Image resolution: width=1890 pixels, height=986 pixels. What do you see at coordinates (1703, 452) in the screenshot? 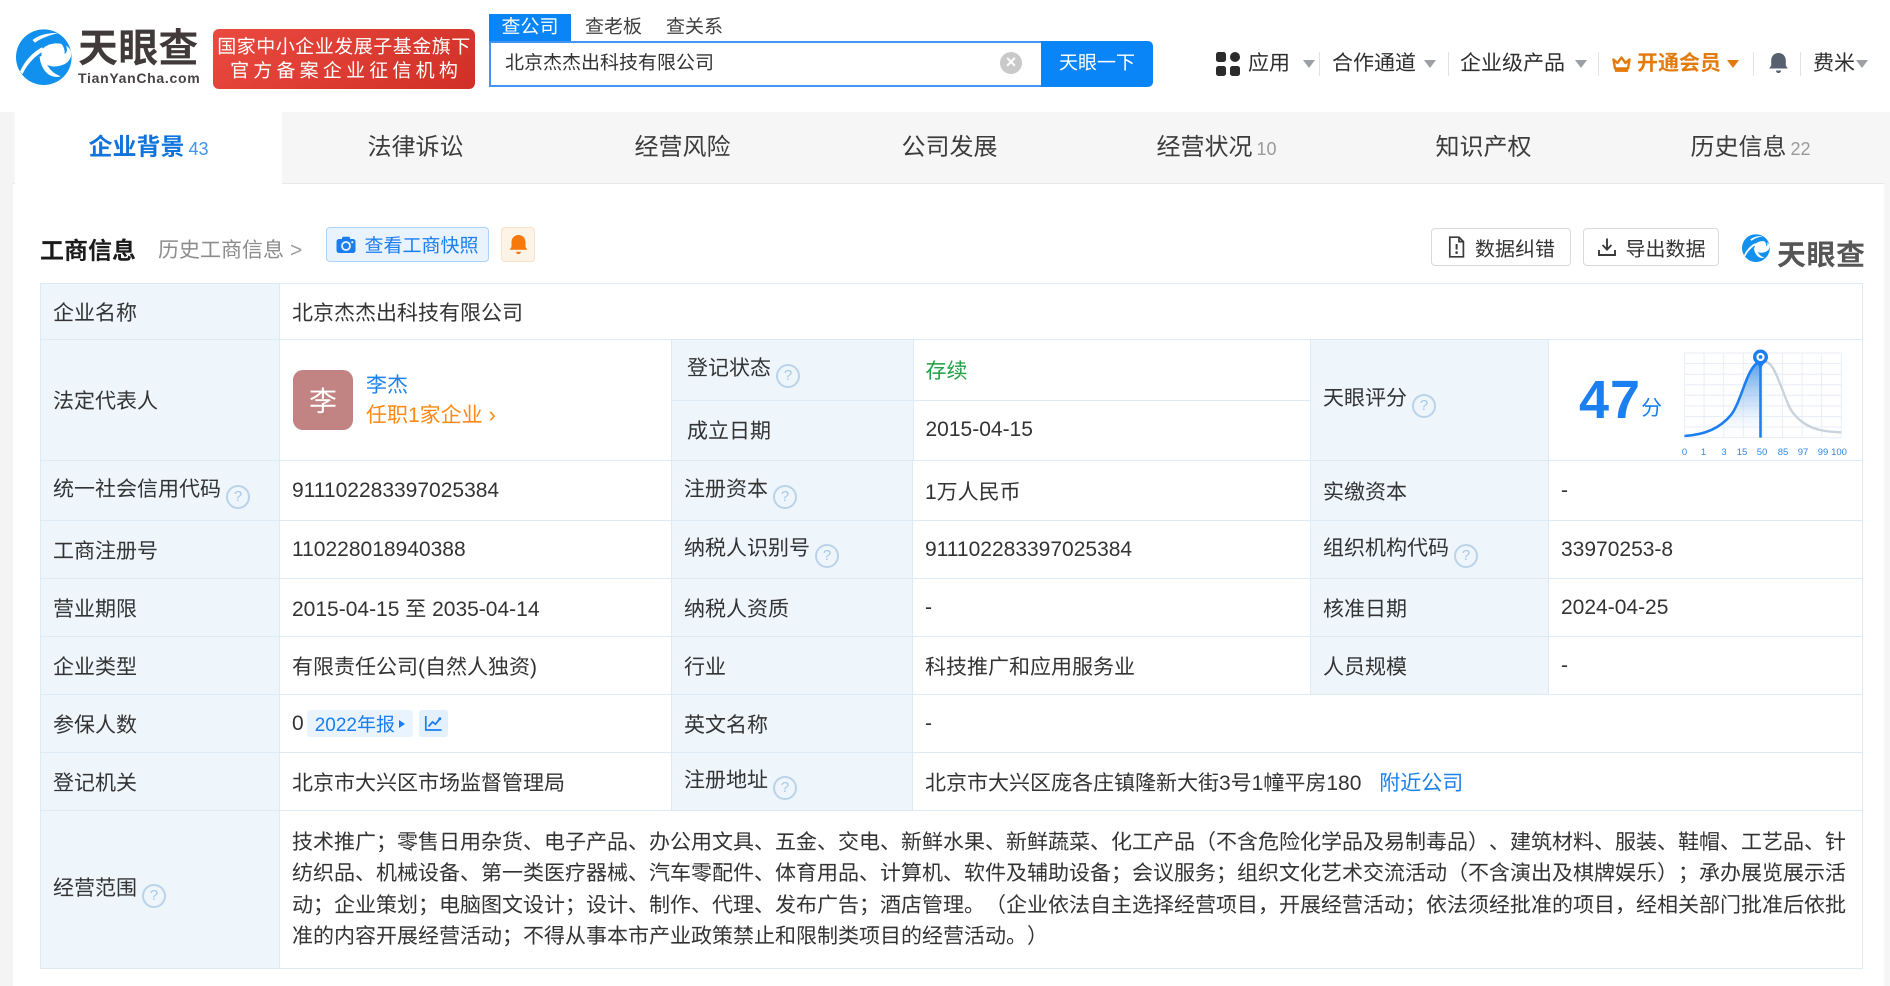
I see `svg-text: 1` at bounding box center [1703, 452].